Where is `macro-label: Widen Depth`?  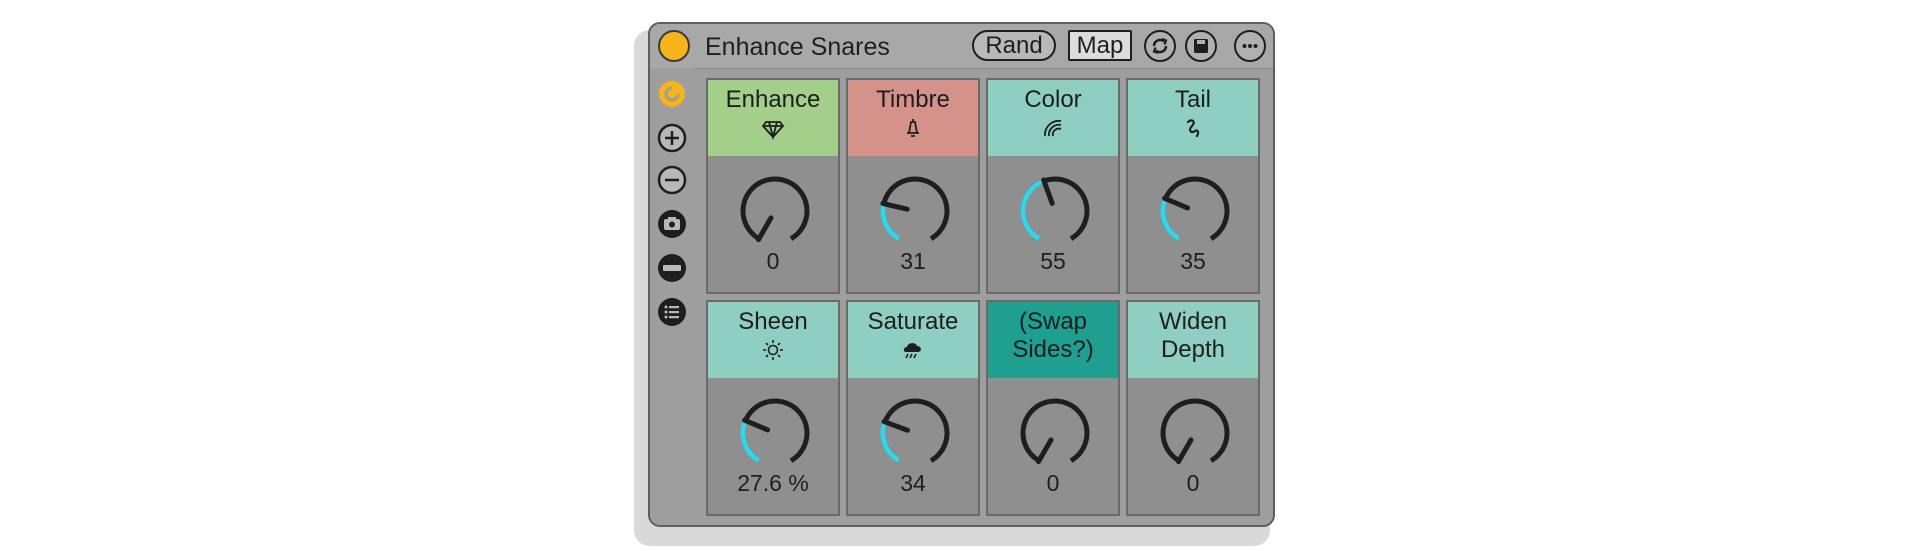
macro-label: Widen Depth is located at coordinates (1193, 335).